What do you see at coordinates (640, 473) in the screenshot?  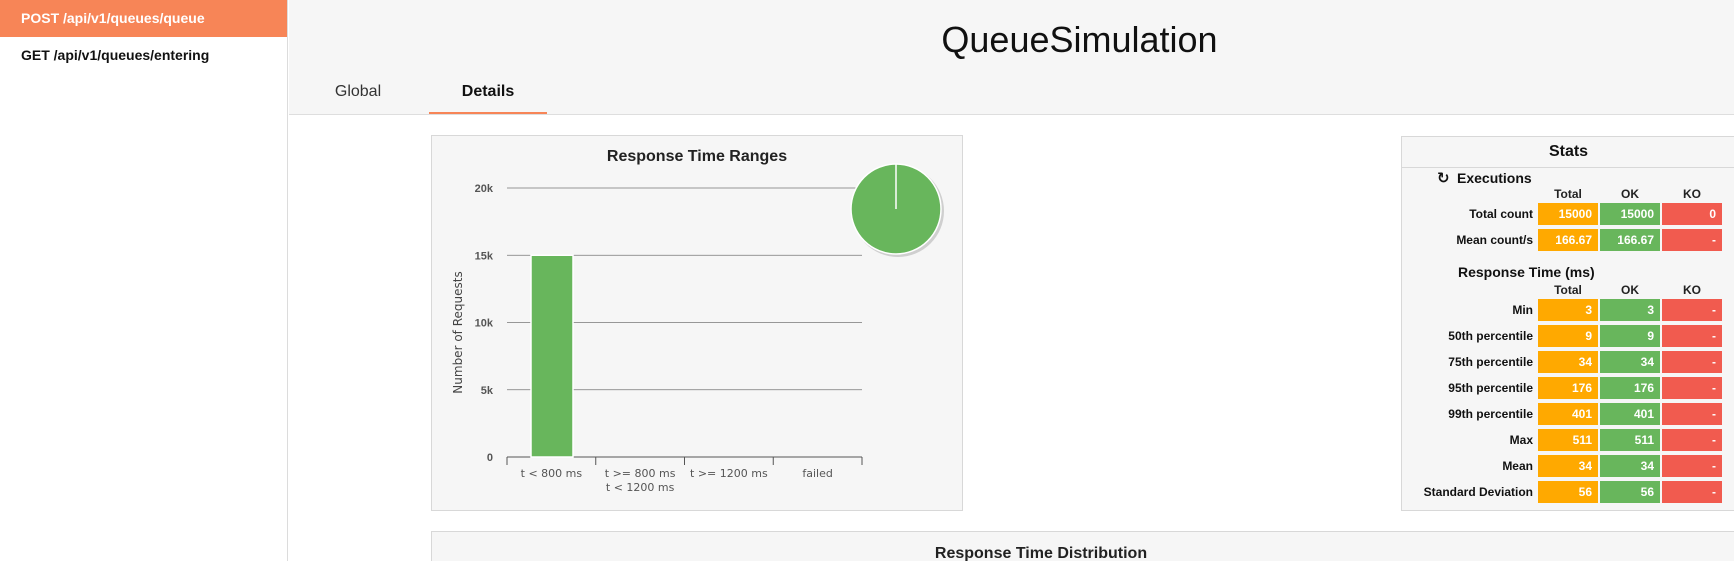 I see `x-tick-label: t >= 800 ms` at bounding box center [640, 473].